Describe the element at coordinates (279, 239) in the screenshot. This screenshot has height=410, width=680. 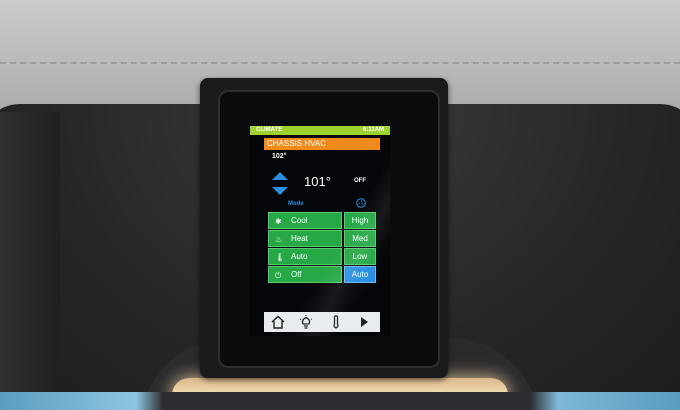
I see `heat-icon: ♨` at that location.